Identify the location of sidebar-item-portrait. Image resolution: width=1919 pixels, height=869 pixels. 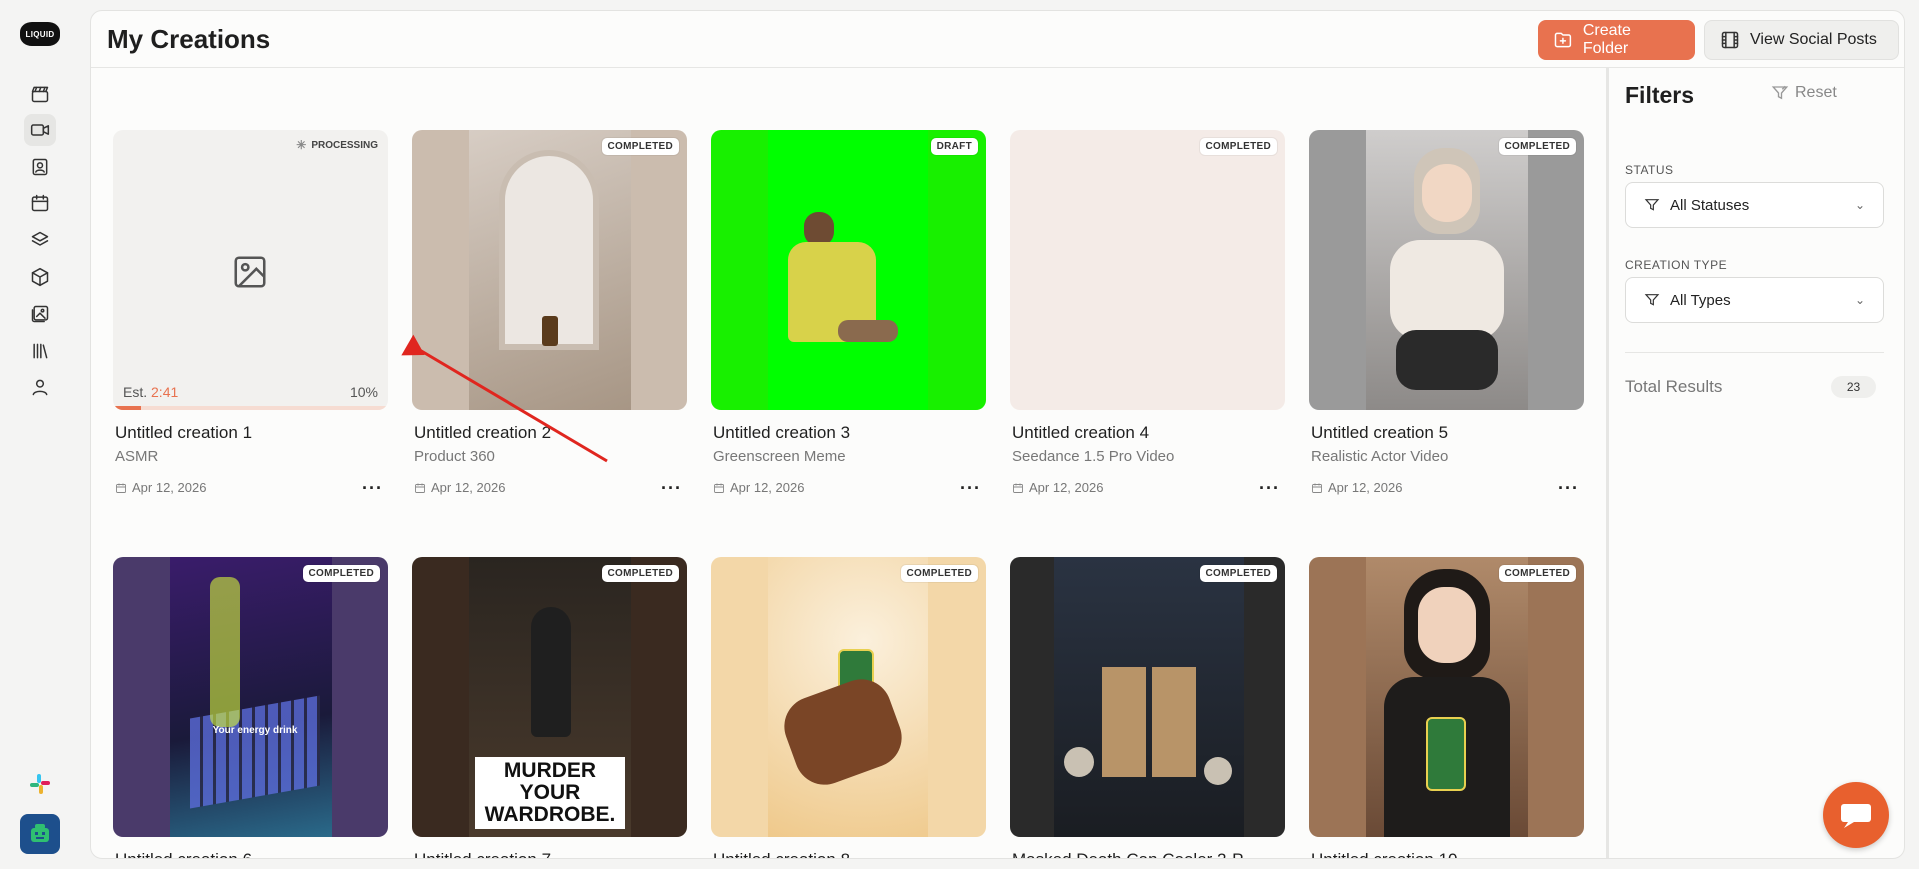
(40, 167).